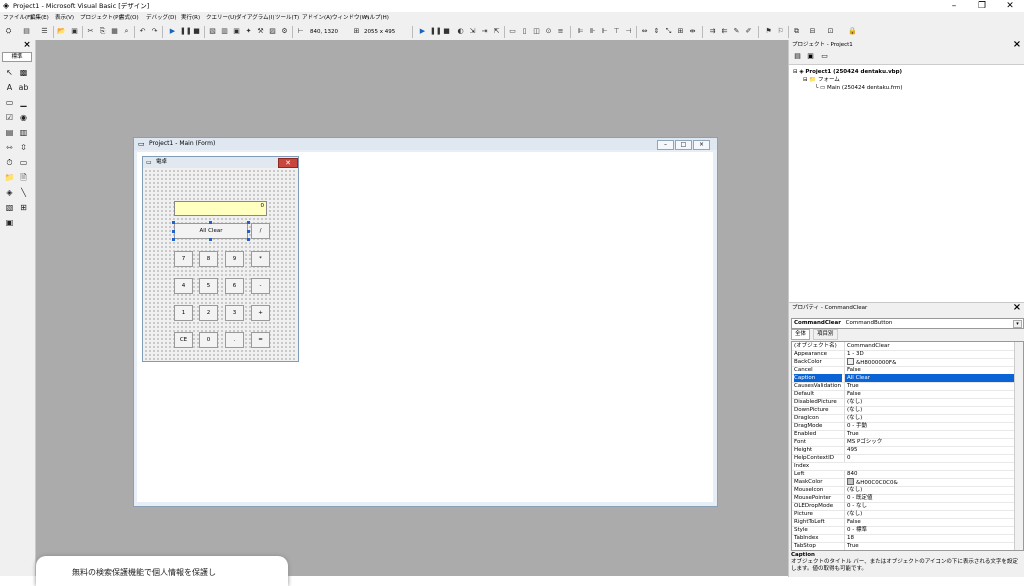 This screenshot has height=586, width=1024. I want to click on add-project-icon: ⛭, so click(8, 31).